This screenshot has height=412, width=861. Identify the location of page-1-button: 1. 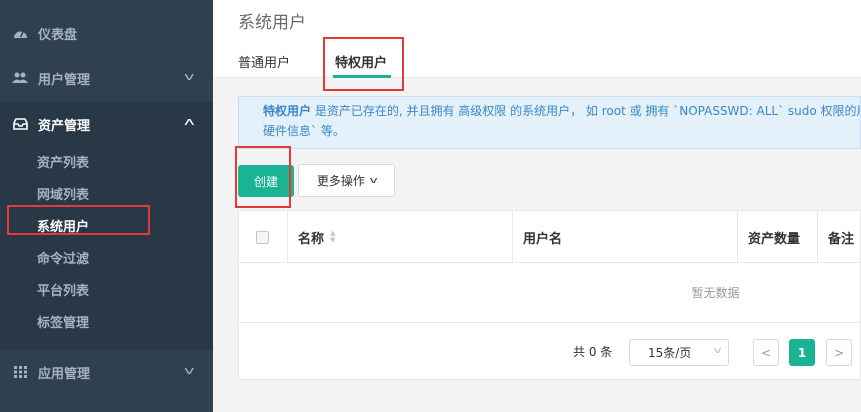
(802, 352).